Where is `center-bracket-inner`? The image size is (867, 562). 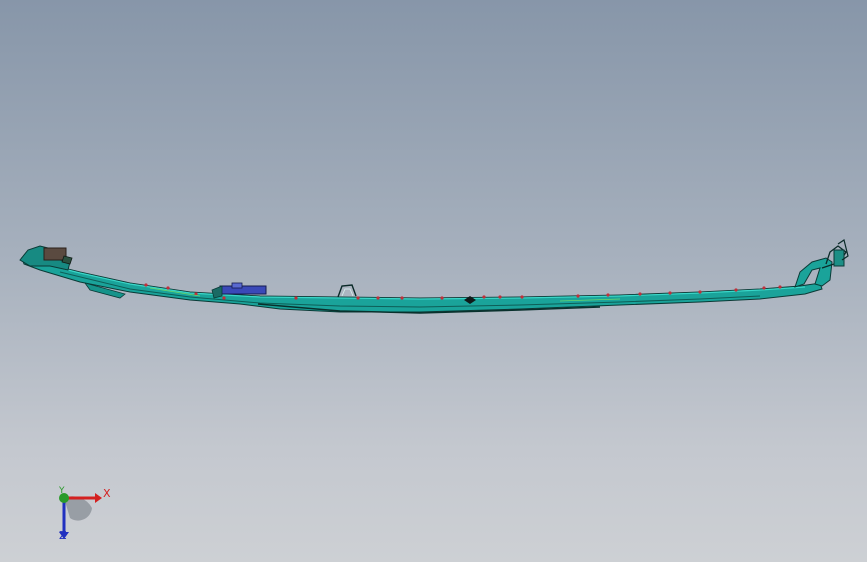
center-bracket-inner is located at coordinates (347, 292).